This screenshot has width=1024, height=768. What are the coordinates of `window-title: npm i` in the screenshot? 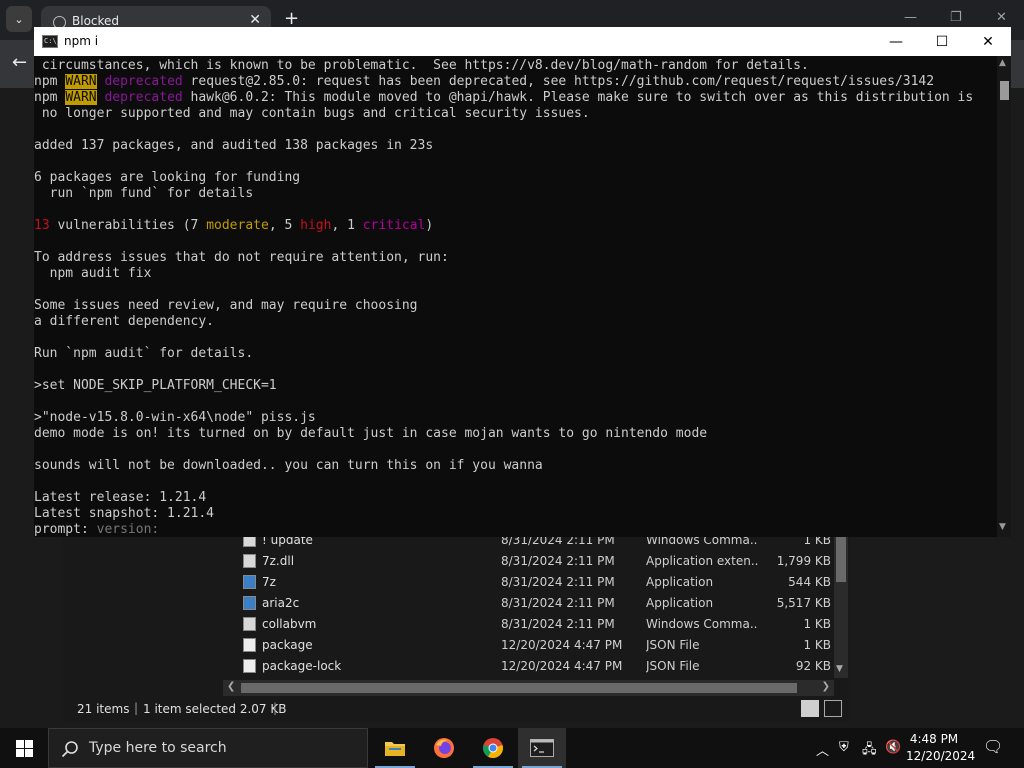 It's located at (81, 41).